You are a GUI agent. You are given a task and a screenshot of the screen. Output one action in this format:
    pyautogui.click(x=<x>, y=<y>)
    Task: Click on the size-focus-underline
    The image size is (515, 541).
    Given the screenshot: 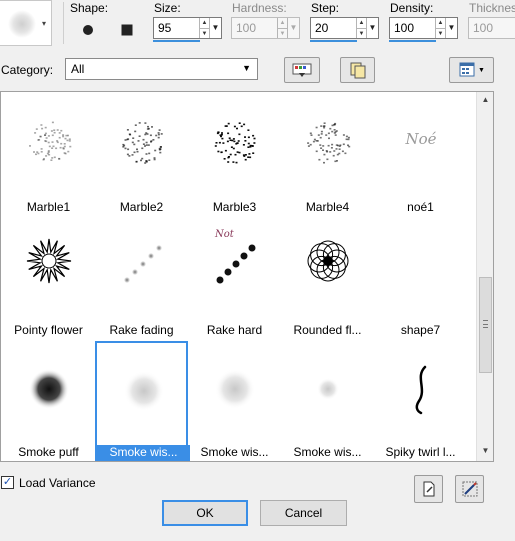 What is the action you would take?
    pyautogui.click(x=176, y=41)
    